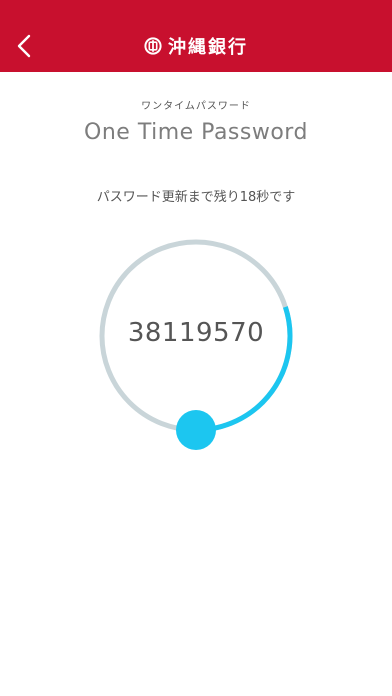  I want to click on otp-code: 38119570, so click(196, 333).